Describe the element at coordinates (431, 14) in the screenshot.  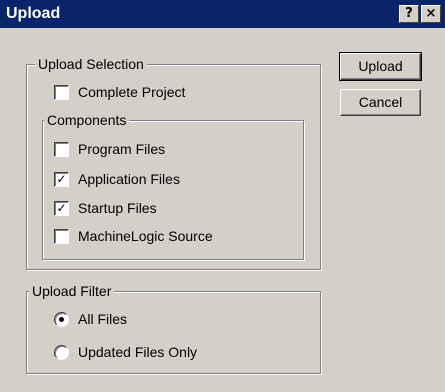
I see `close-button: ×` at that location.